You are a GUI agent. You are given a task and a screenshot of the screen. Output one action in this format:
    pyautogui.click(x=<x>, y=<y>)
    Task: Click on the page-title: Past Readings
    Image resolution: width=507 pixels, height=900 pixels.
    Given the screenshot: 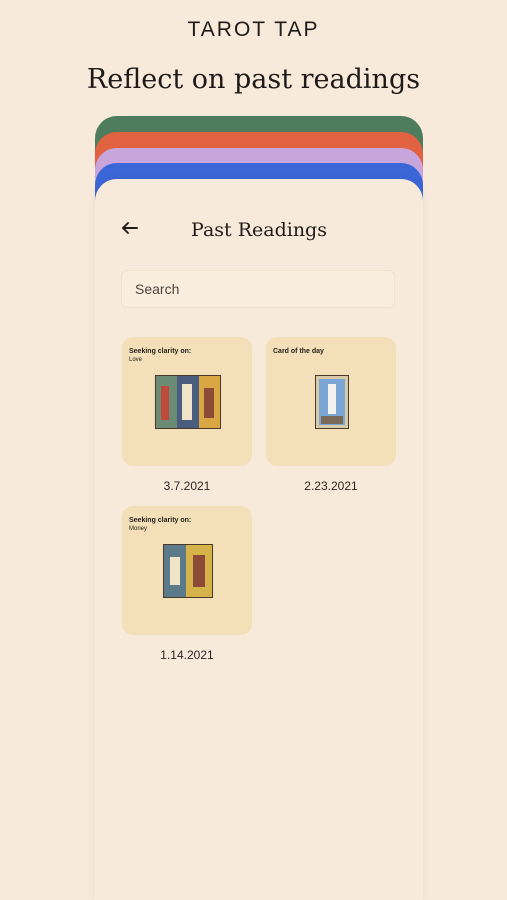 What is the action you would take?
    pyautogui.click(x=259, y=230)
    